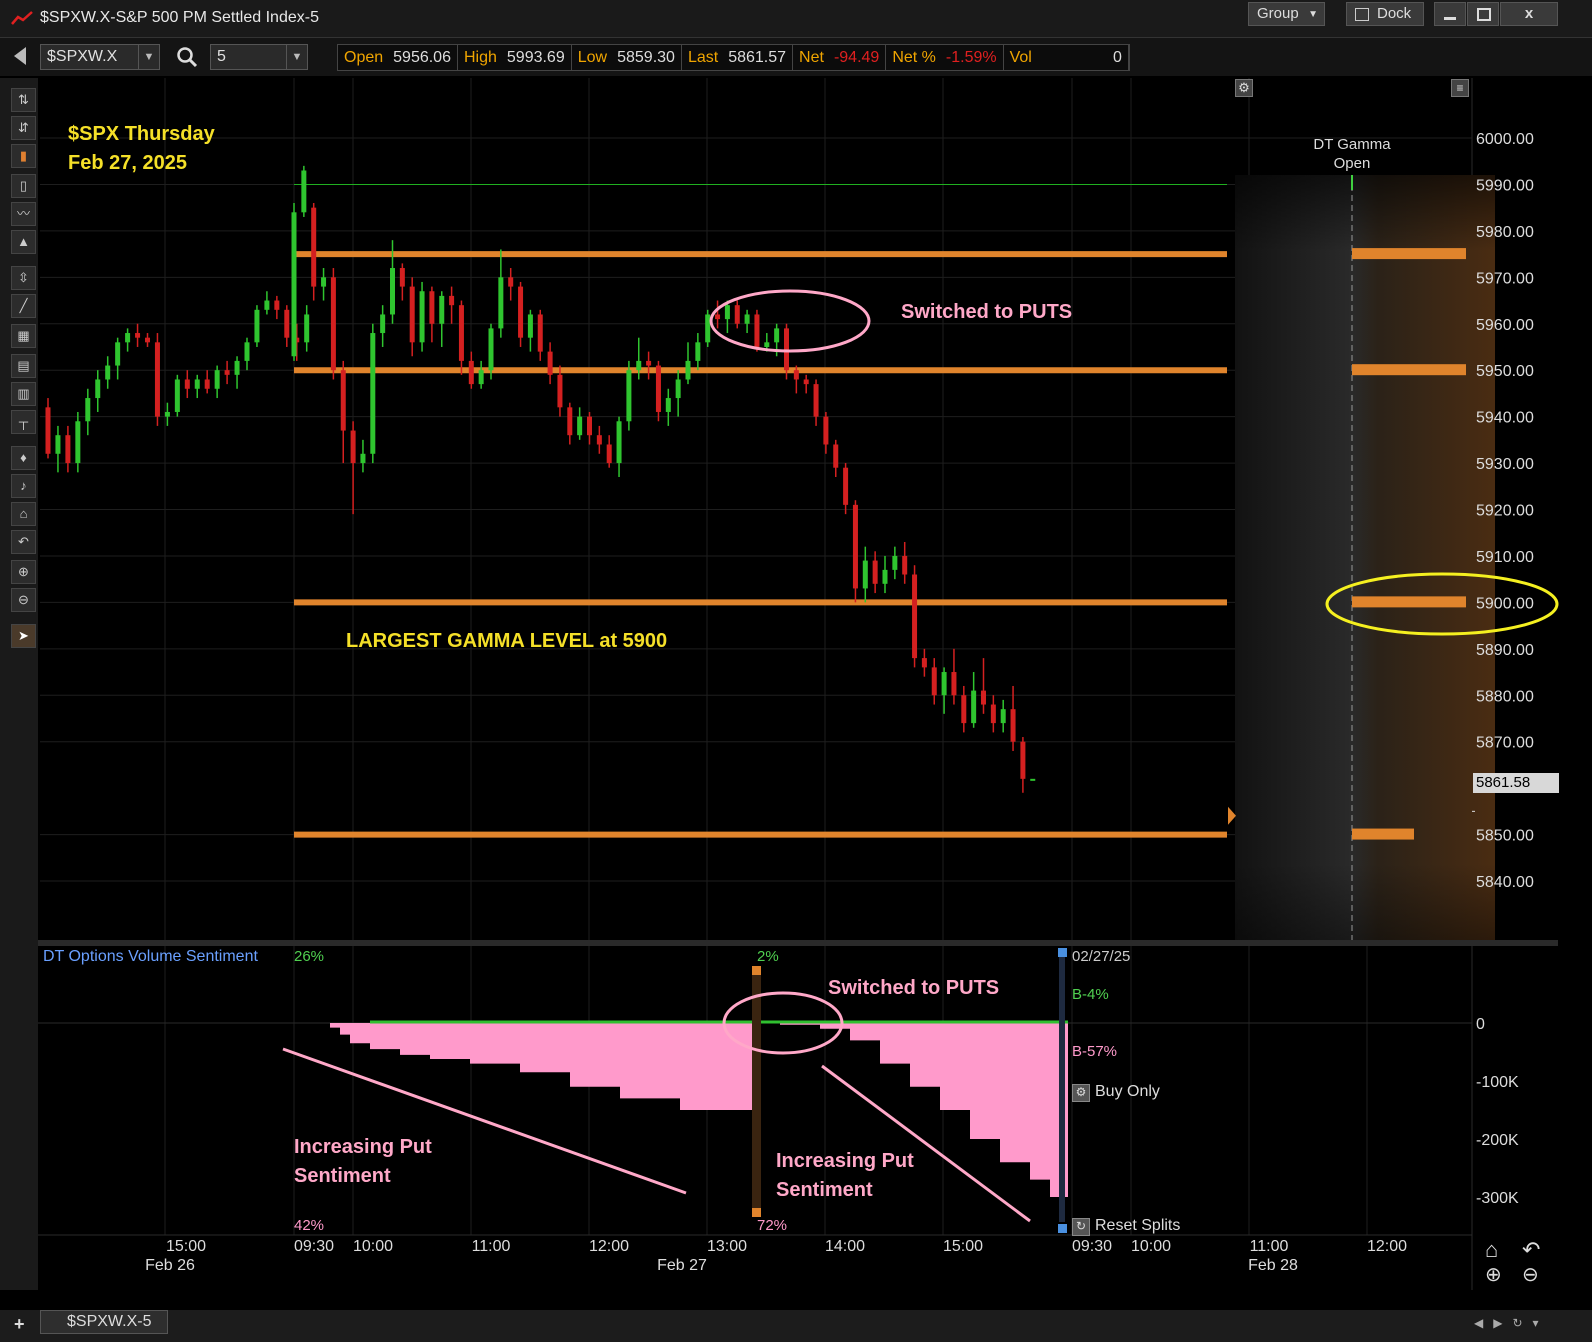 This screenshot has width=1592, height=1342. I want to click on sentiment-title: DT Options Volume Sentiment, so click(150, 956).